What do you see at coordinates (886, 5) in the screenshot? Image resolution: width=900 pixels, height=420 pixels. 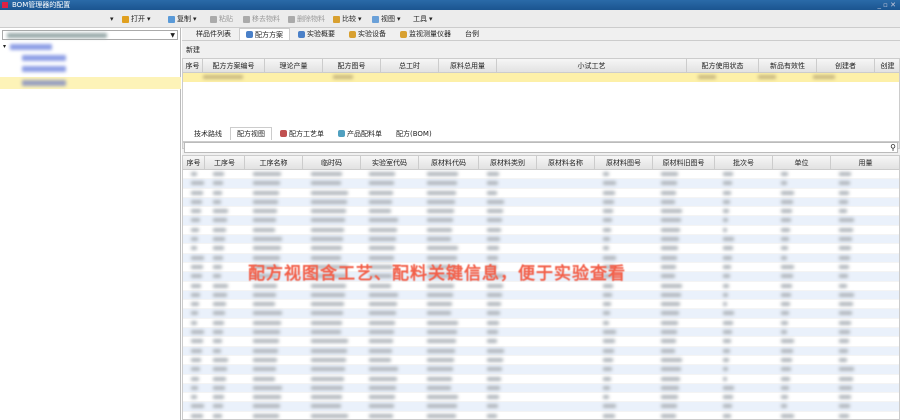 I see `window-controls: _ ▫ ✕` at bounding box center [886, 5].